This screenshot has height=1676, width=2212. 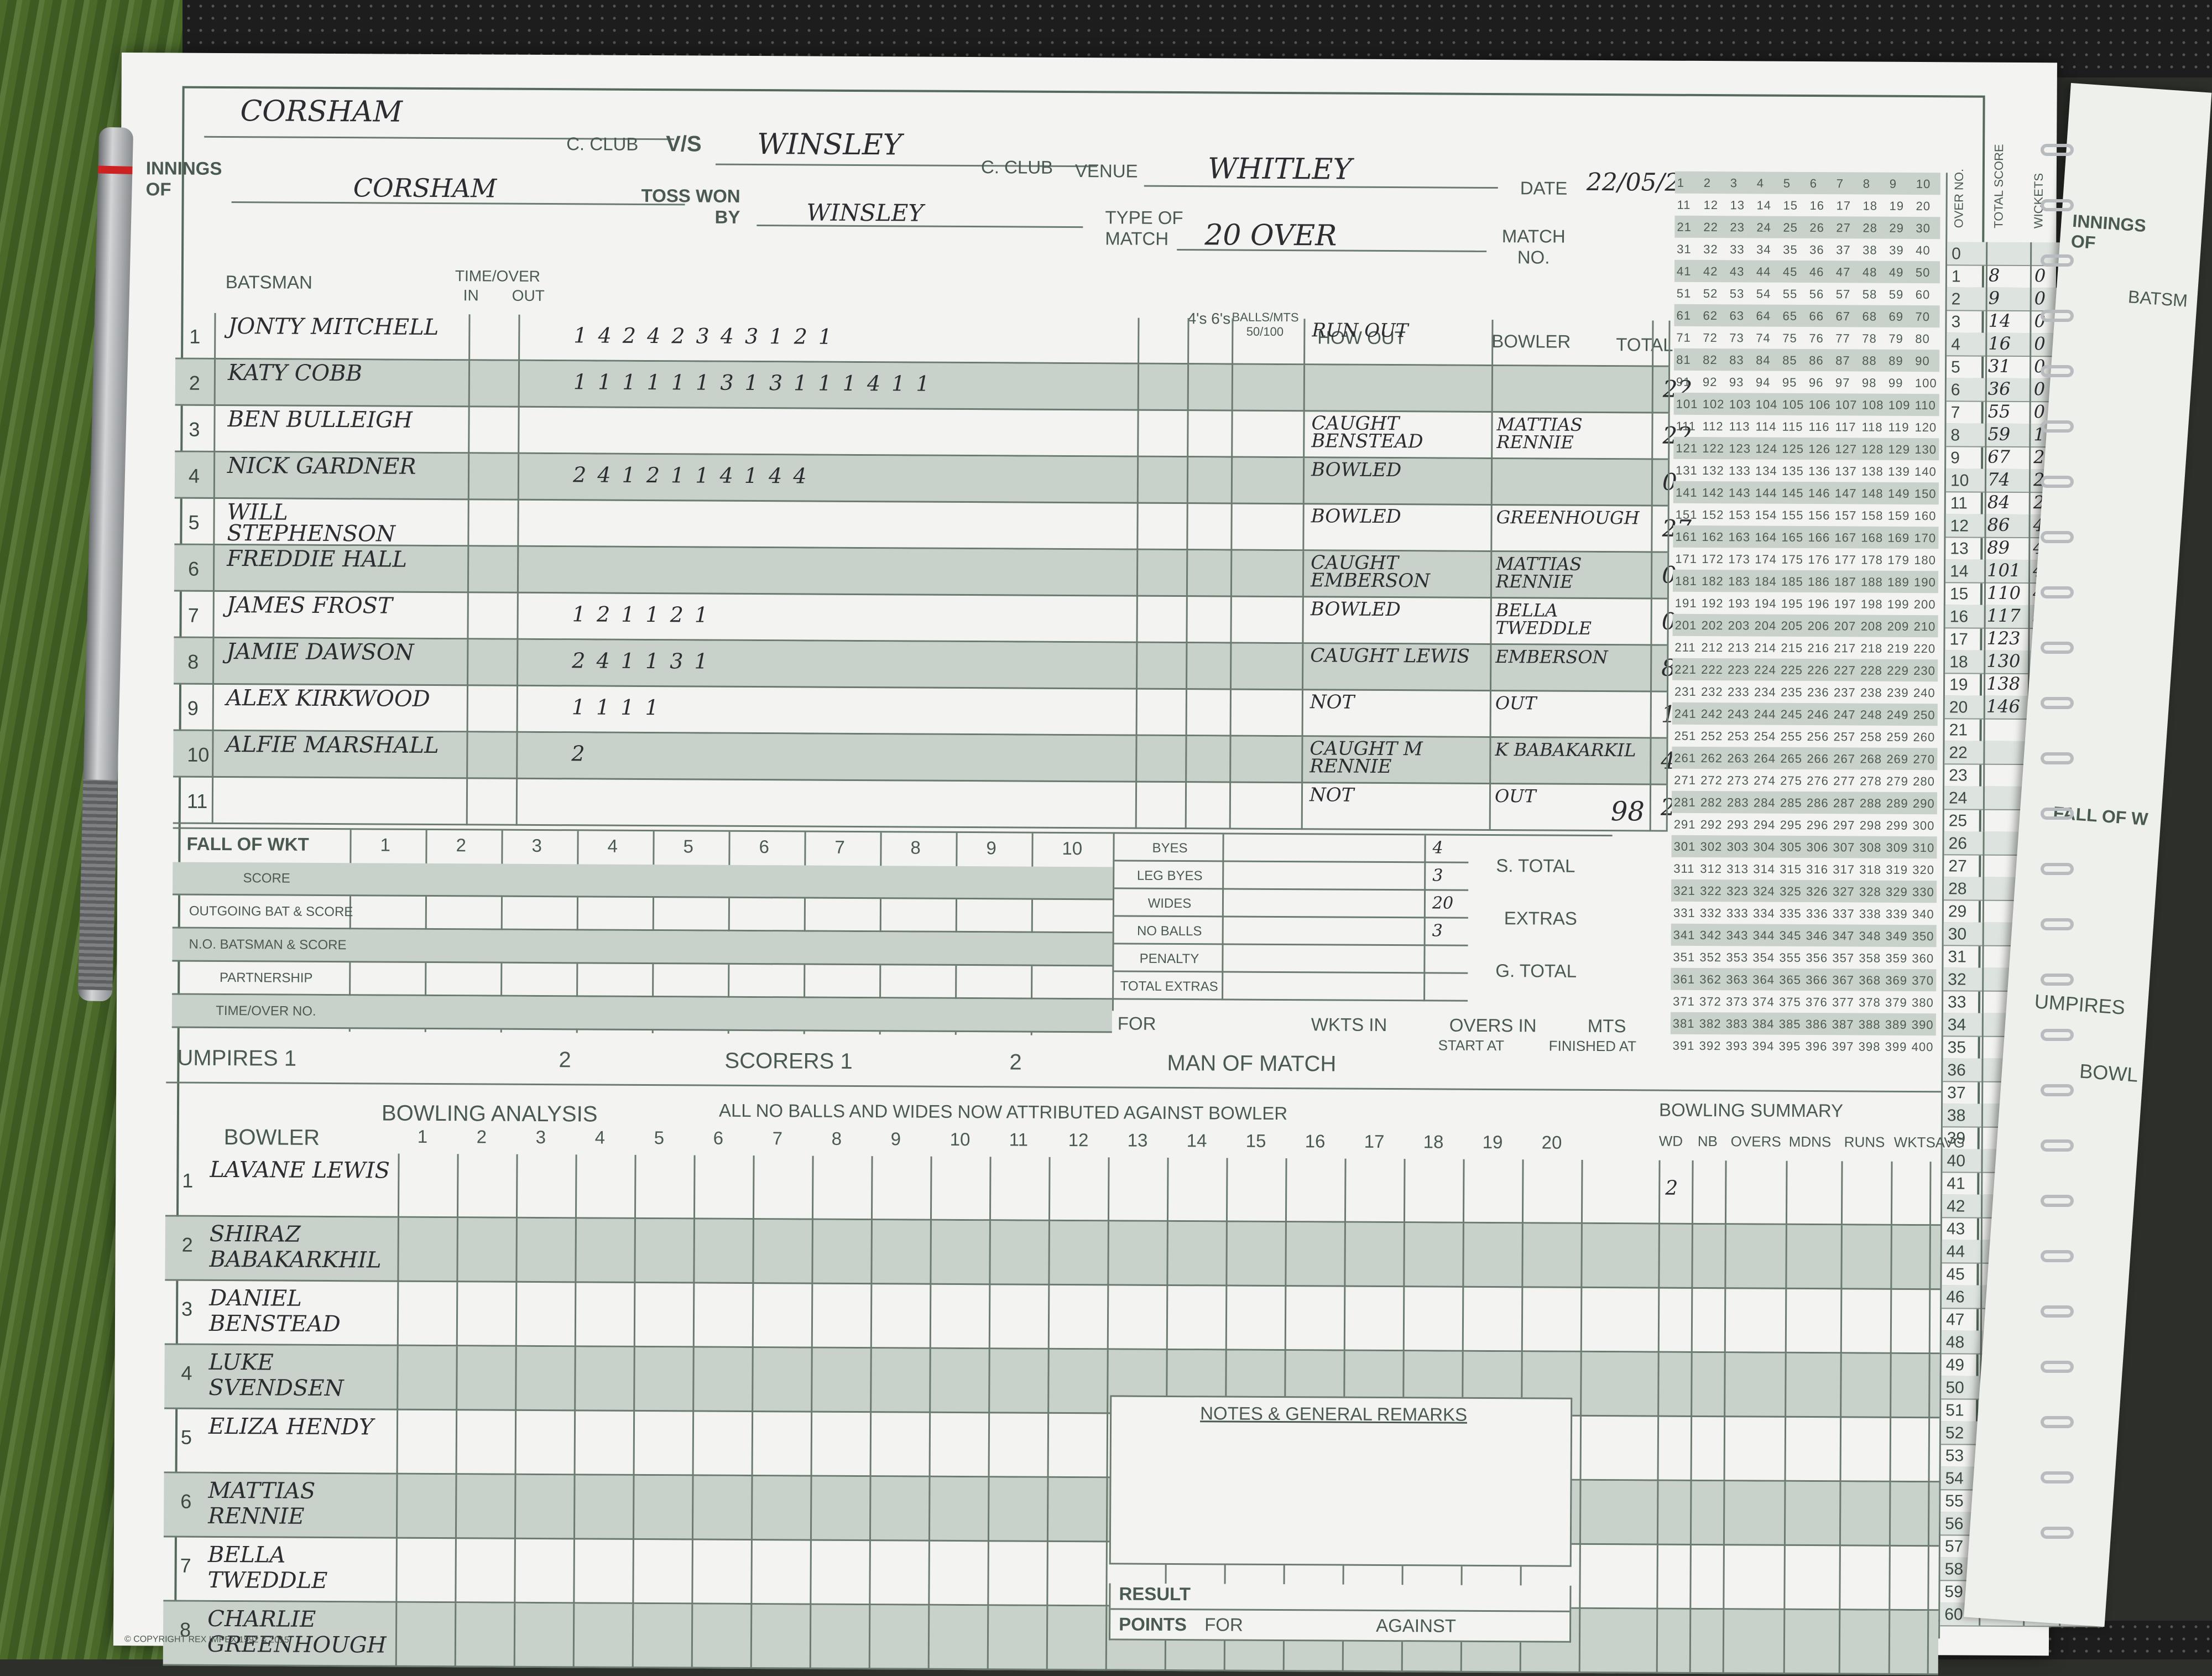 What do you see at coordinates (1712, 759) in the screenshot?
I see `run-tally-cell: 262` at bounding box center [1712, 759].